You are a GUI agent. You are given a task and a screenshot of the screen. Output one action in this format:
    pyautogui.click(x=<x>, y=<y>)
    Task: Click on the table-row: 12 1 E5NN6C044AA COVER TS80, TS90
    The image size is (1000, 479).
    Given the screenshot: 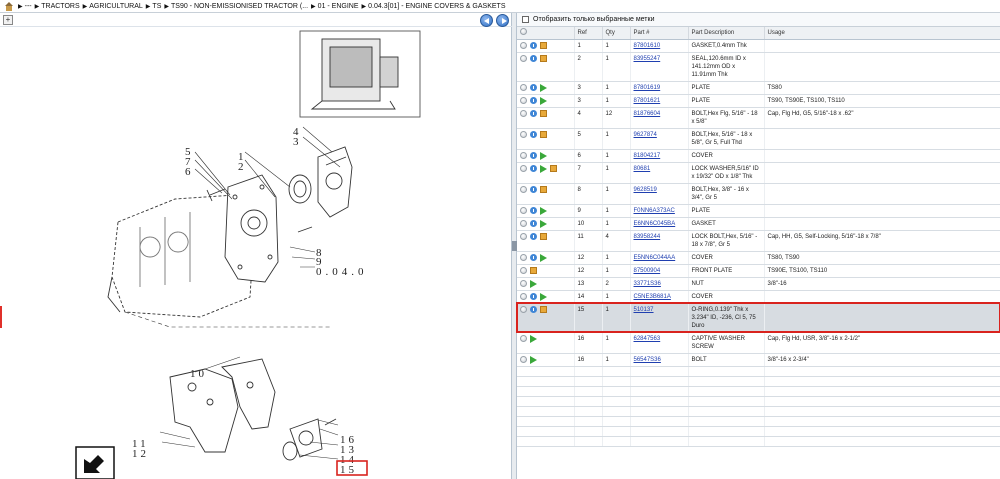 What is the action you would take?
    pyautogui.click(x=758, y=258)
    